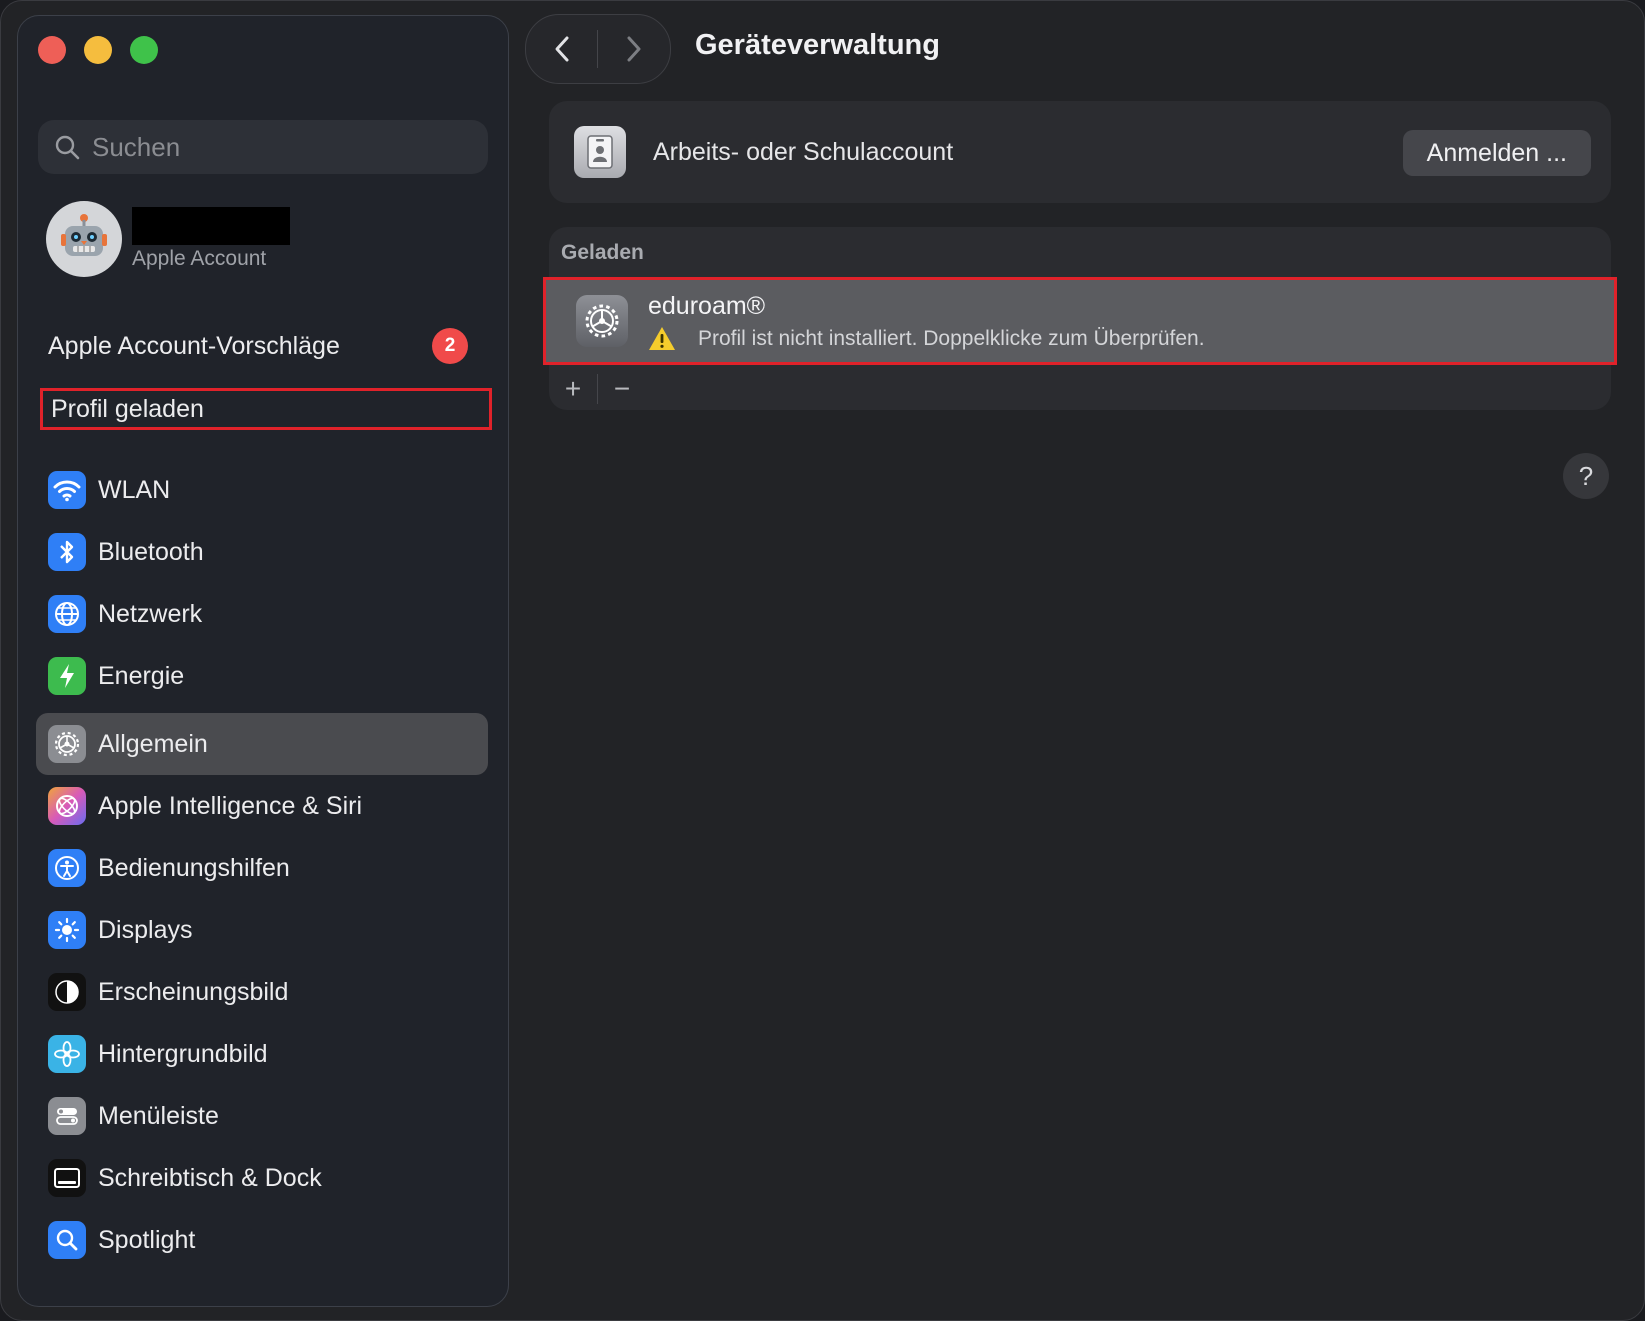 The width and height of the screenshot is (1645, 1321). Describe the element at coordinates (600, 152) in the screenshot. I see `id-badge-icon` at that location.